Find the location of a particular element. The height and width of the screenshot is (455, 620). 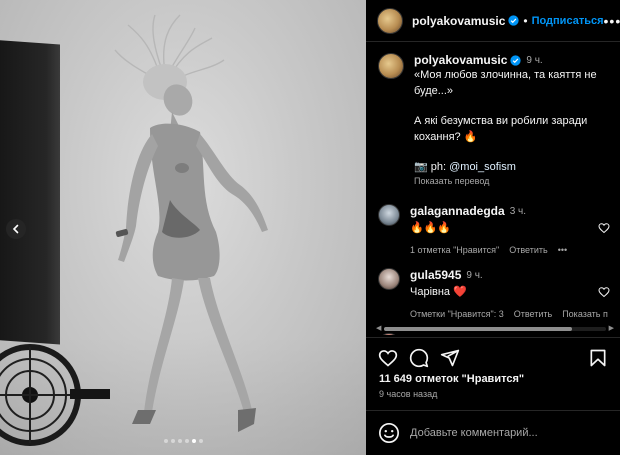

translate-link: Показать п is located at coordinates (585, 314).